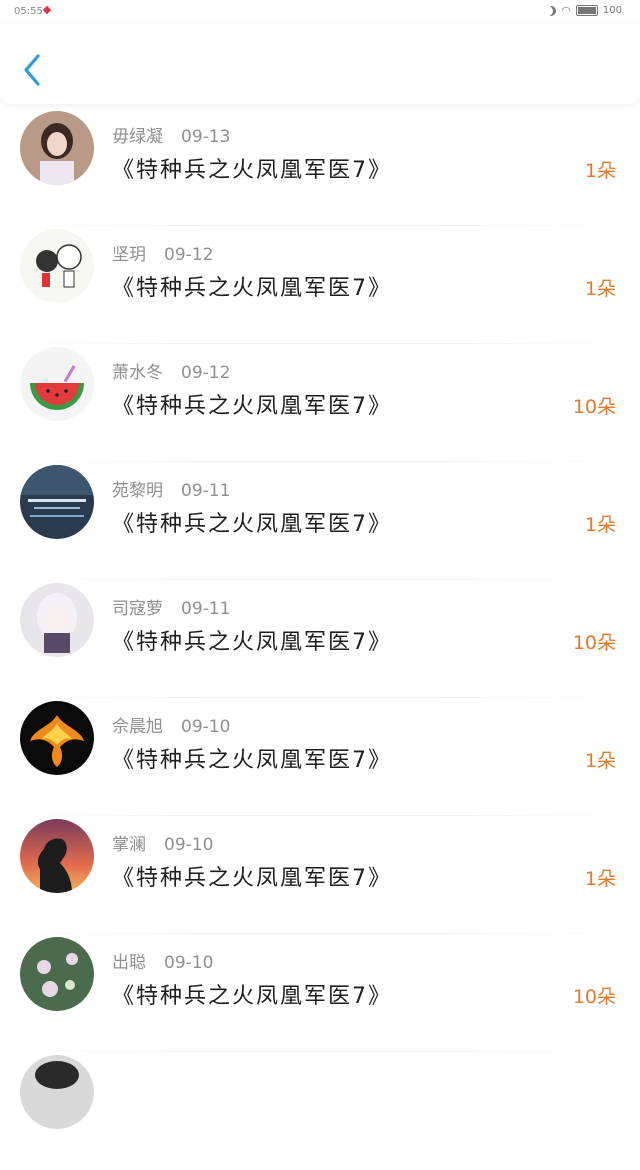  Describe the element at coordinates (129, 845) in the screenshot. I see `sender-name: 掌澜` at that location.